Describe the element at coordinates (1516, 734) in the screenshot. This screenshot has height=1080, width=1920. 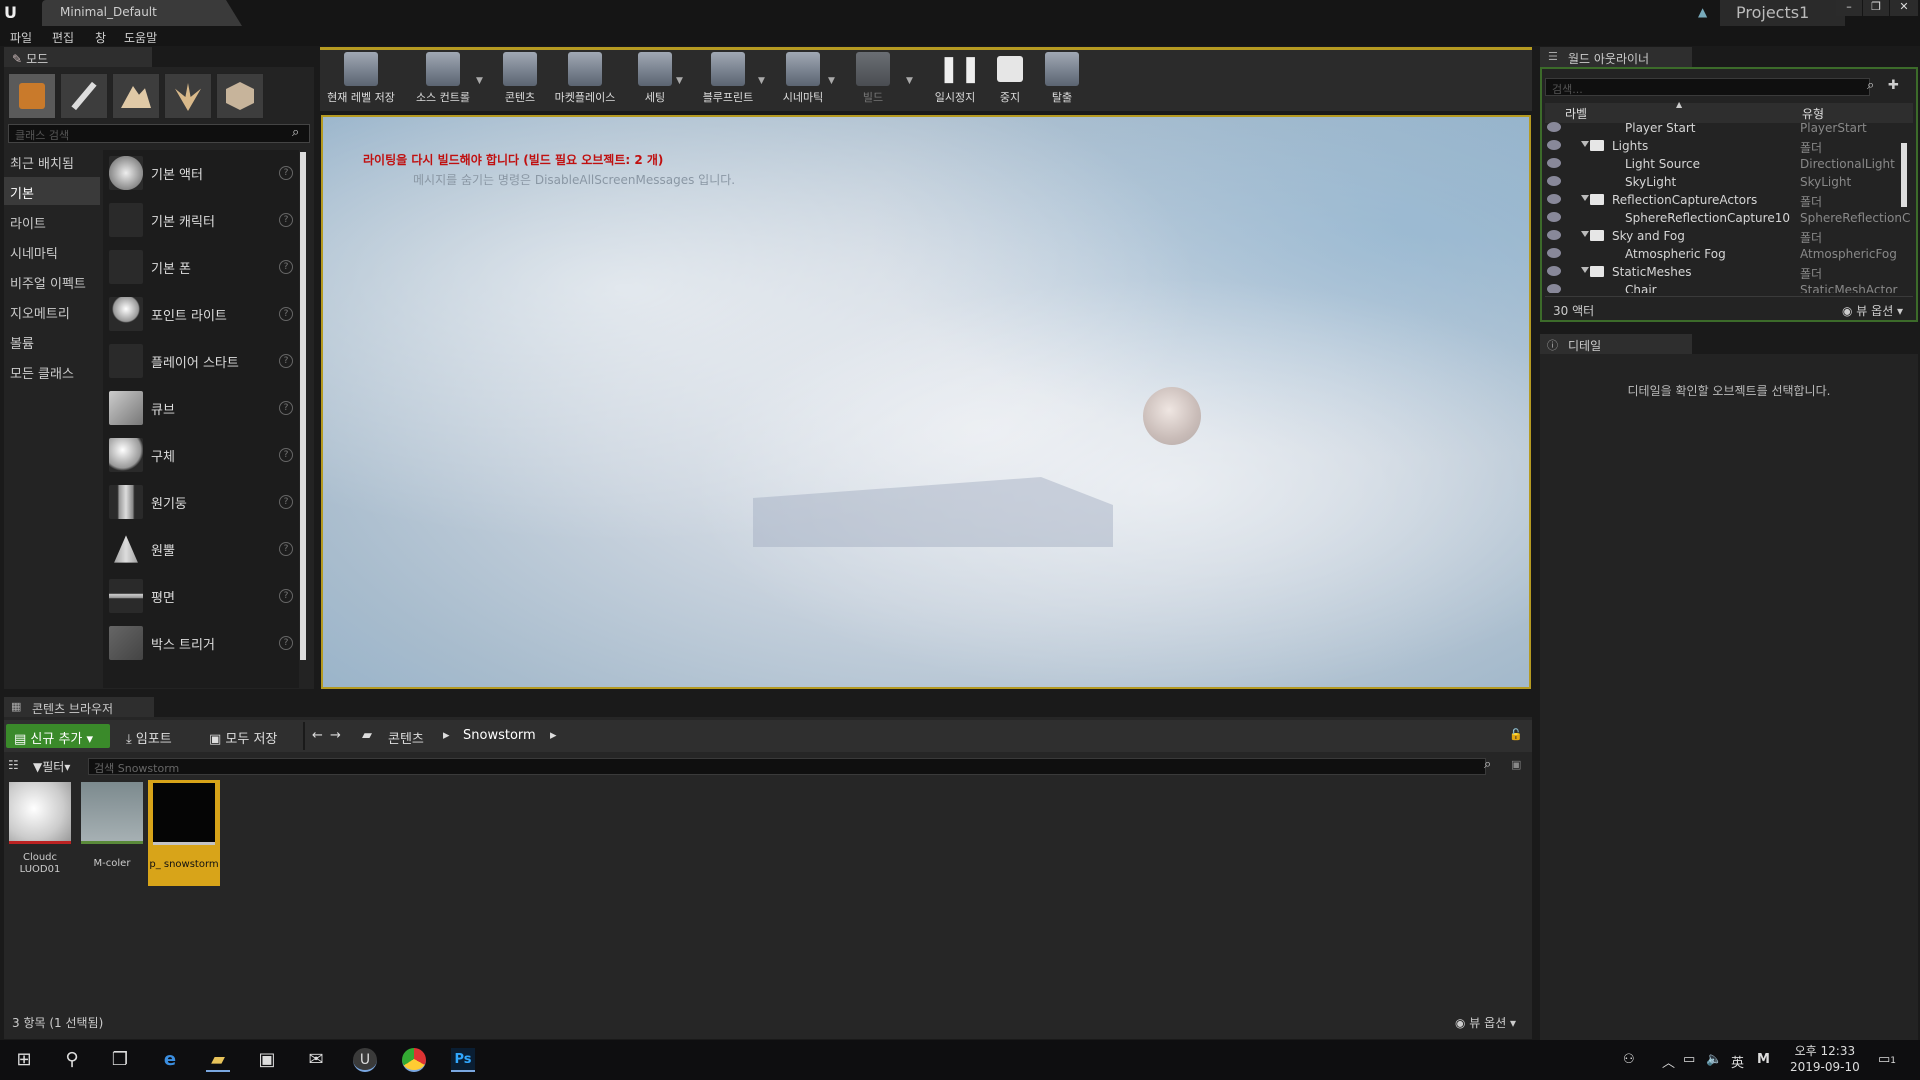
I see `lock-icon: 🔓` at that location.